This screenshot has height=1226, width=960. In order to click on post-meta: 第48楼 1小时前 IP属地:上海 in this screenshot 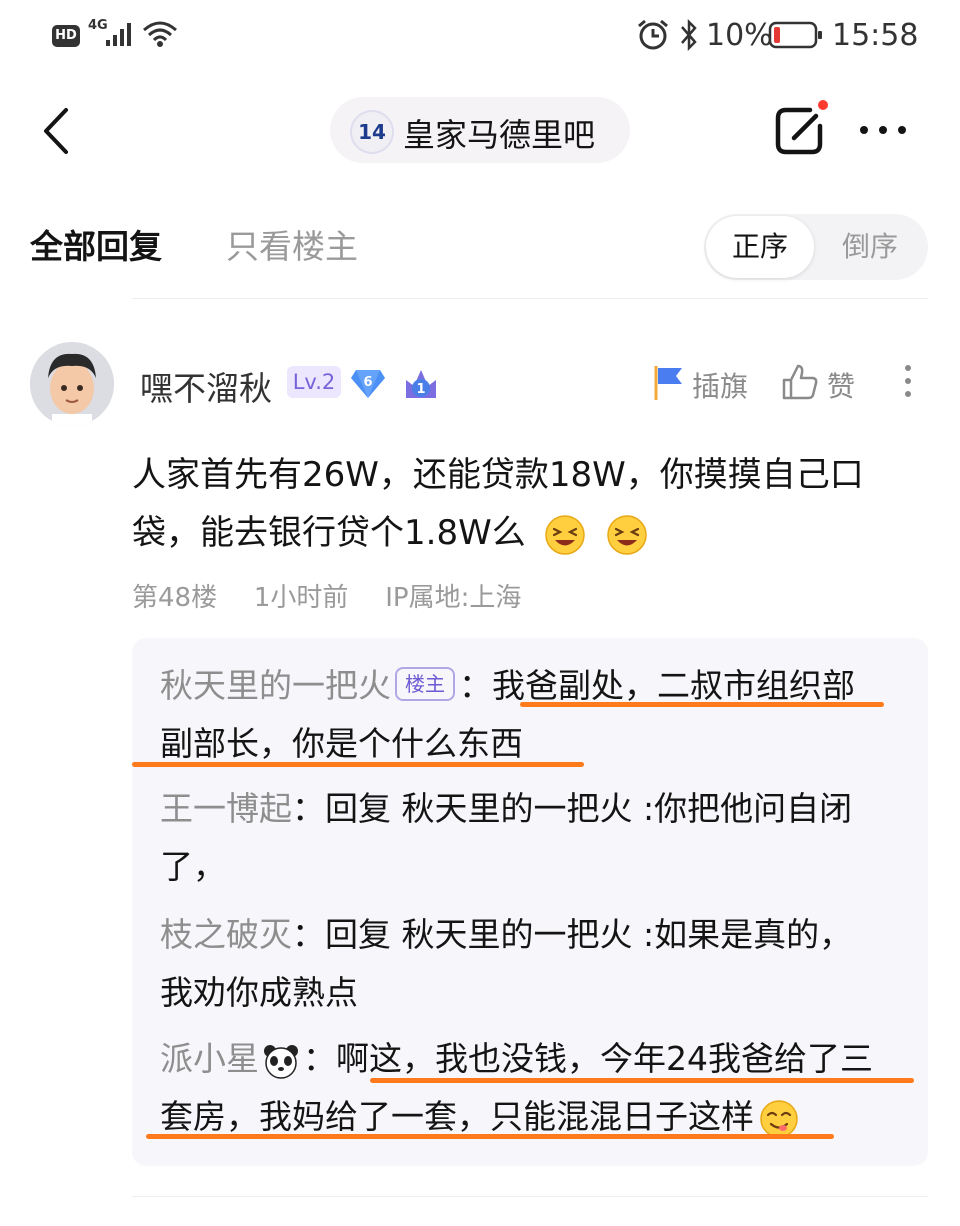, I will do `click(326, 595)`.